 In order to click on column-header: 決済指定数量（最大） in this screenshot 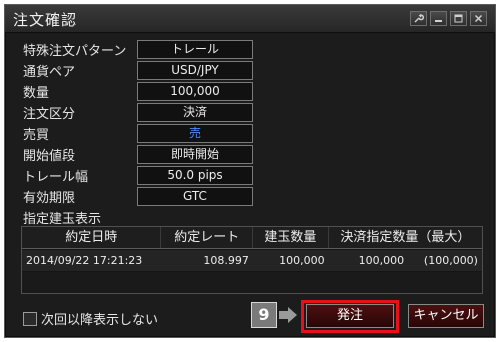, I will do `click(405, 237)`.